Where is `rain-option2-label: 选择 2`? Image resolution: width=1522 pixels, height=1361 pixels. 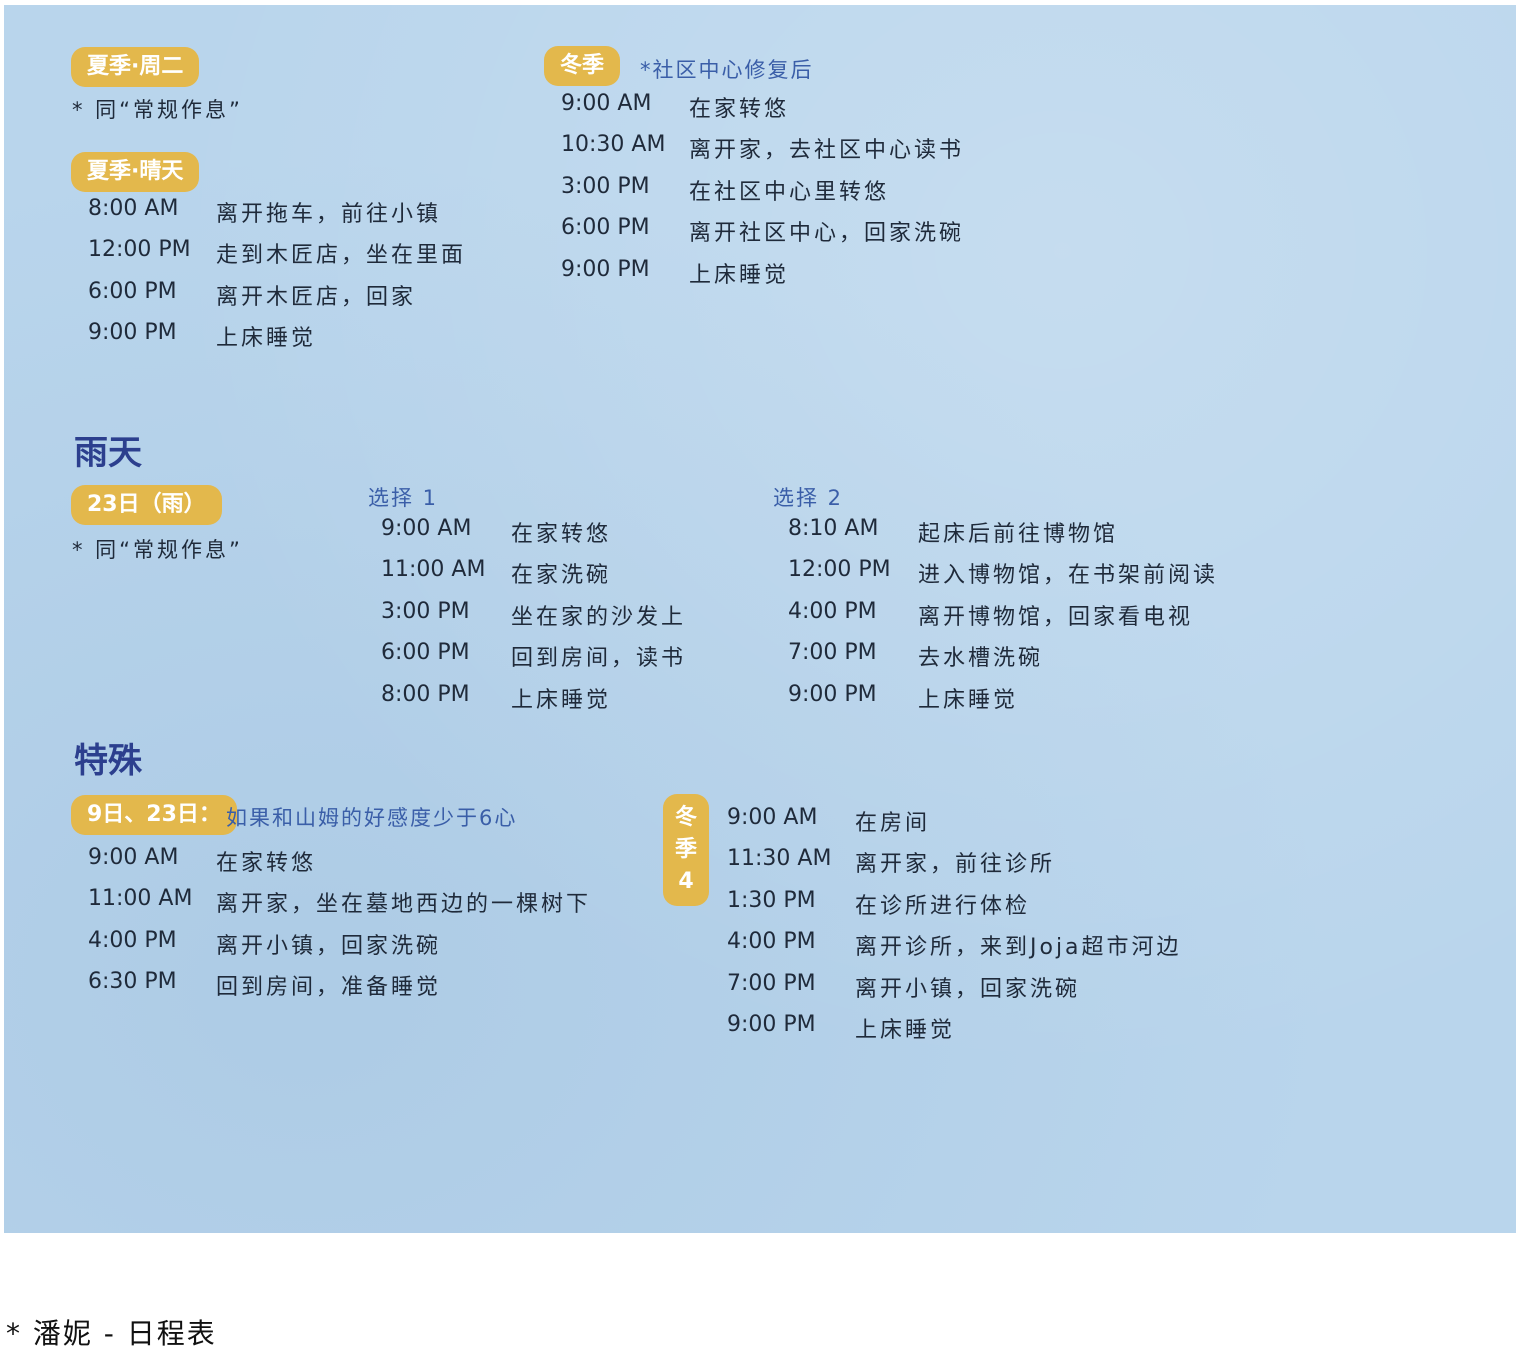
rain-option2-label: 选择 2 is located at coordinates (808, 498).